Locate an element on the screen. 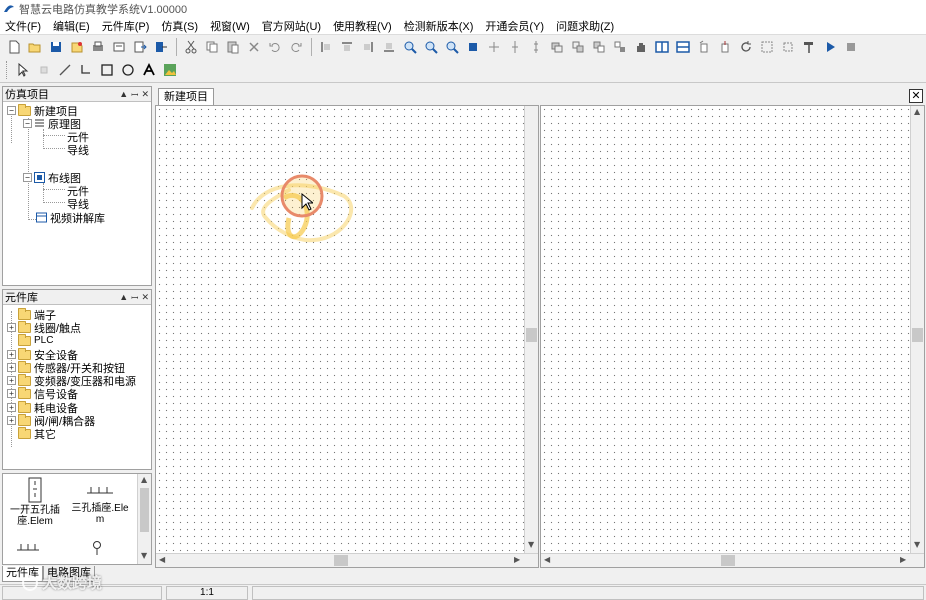 The width and height of the screenshot is (926, 600). pan-button is located at coordinates (641, 47).